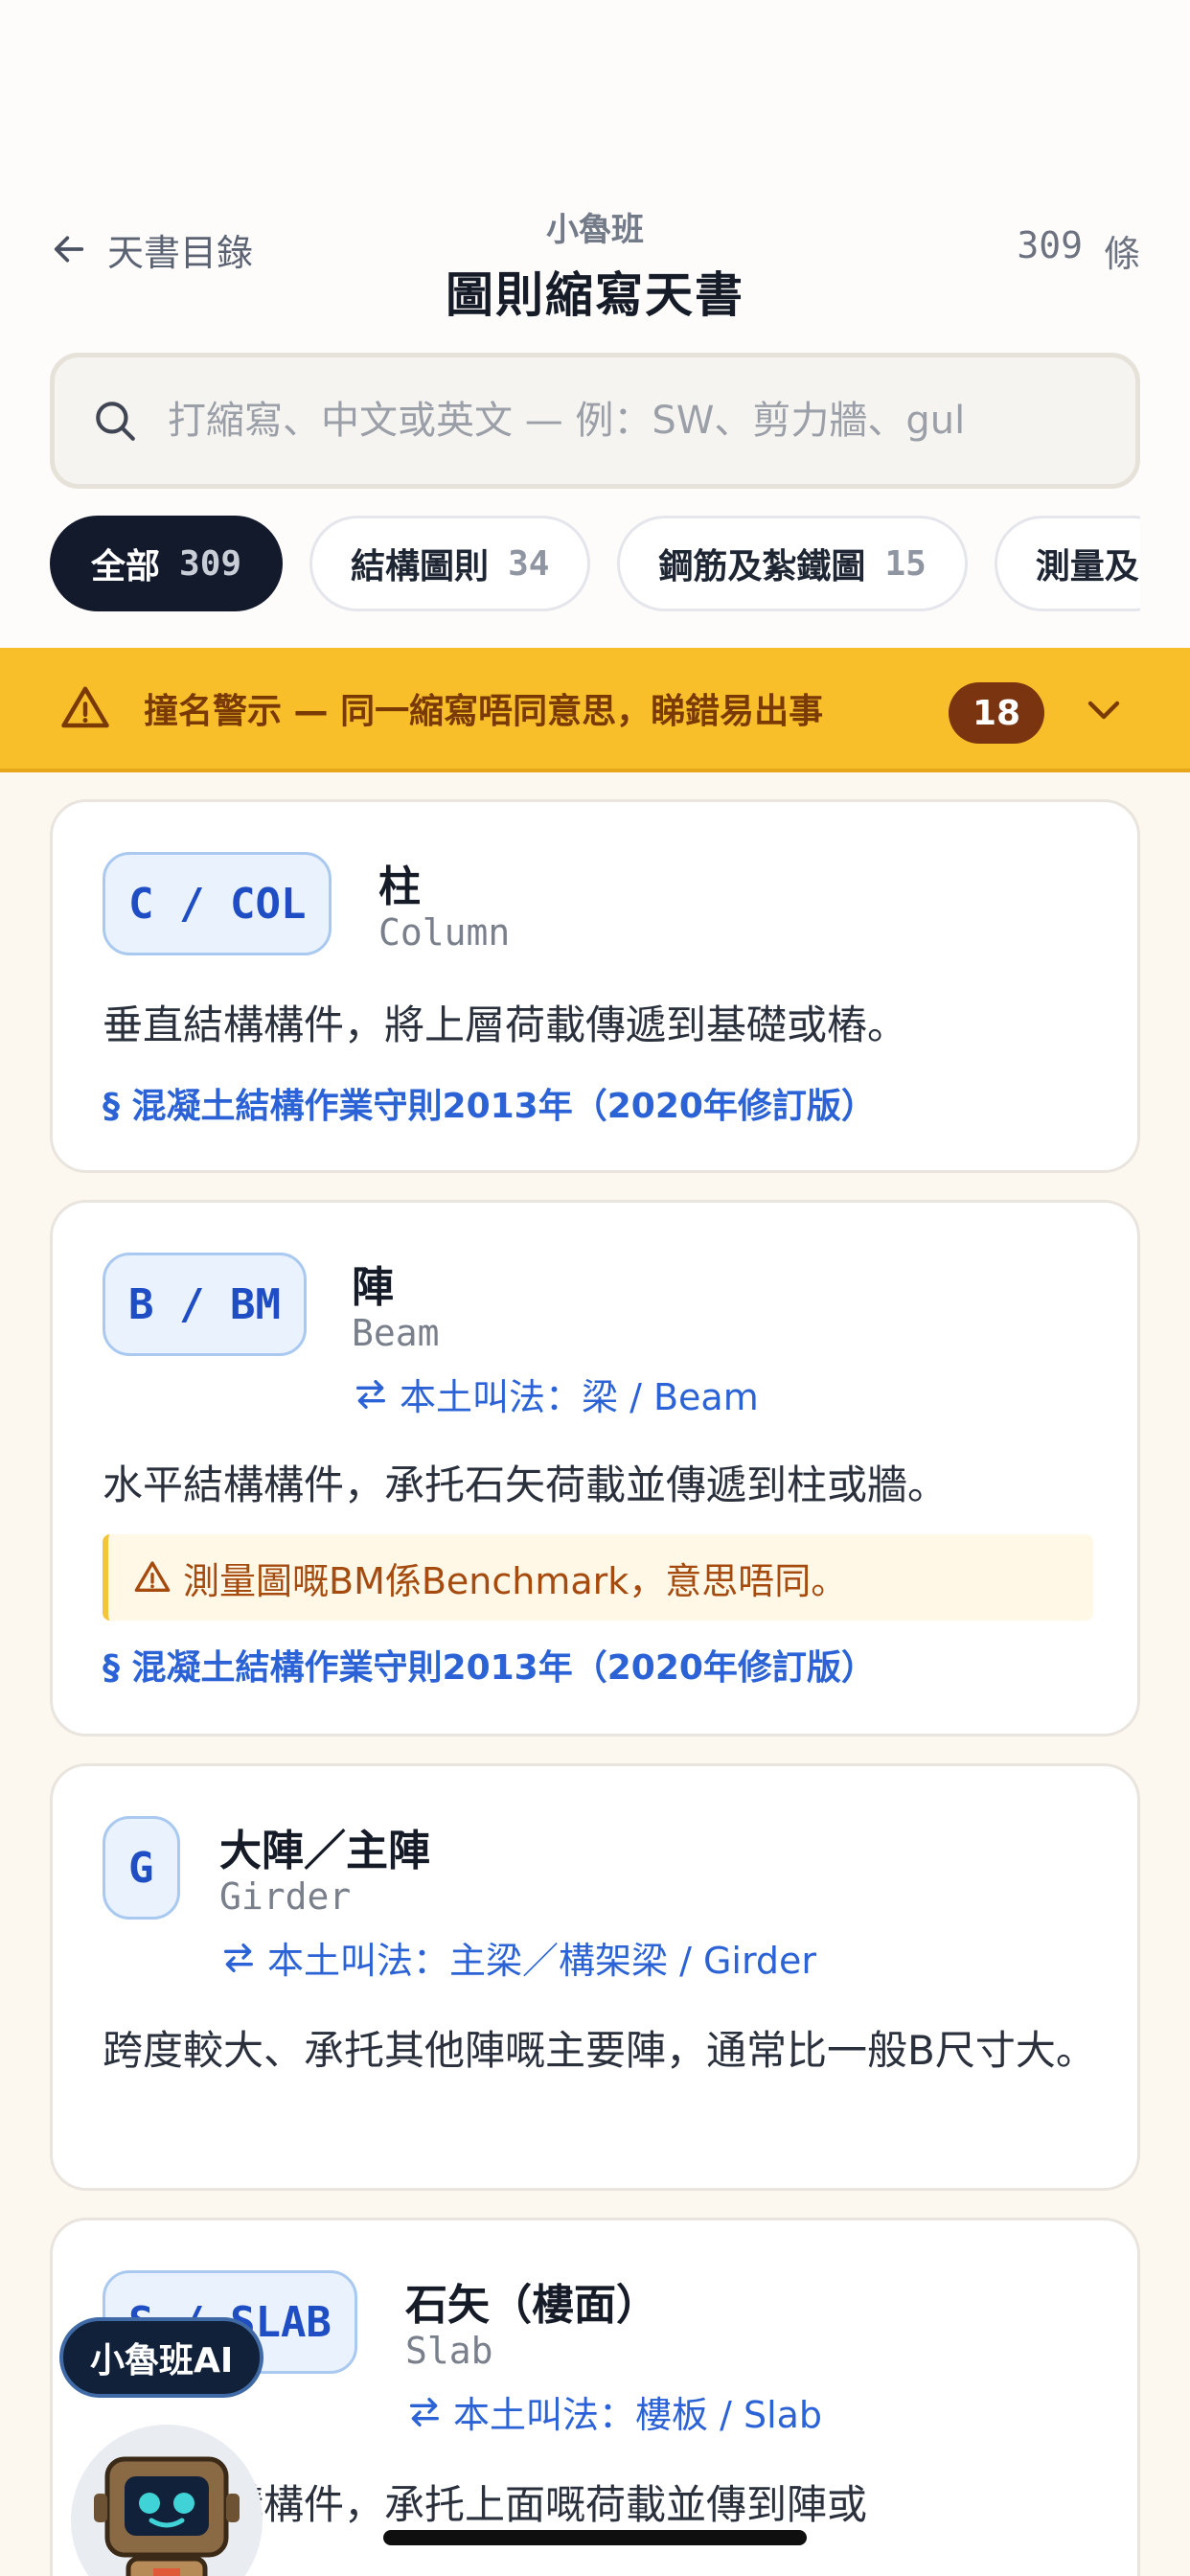 Image resolution: width=1190 pixels, height=2576 pixels. What do you see at coordinates (762, 566) in the screenshot?
I see `filter-chip-label: 鋼筋及紮鐵圖` at bounding box center [762, 566].